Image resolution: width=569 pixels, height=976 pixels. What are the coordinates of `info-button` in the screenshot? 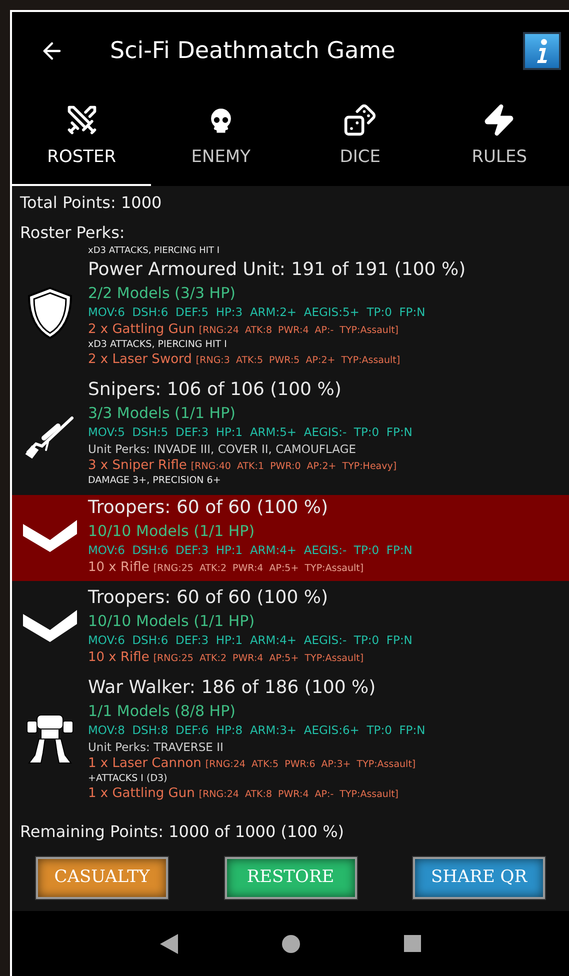 It's located at (542, 51).